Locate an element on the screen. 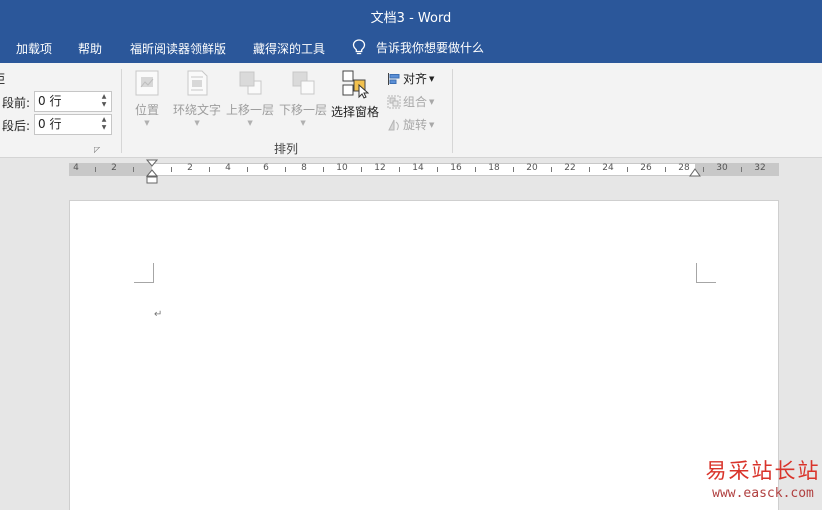  group-label: 组合 is located at coordinates (415, 102).